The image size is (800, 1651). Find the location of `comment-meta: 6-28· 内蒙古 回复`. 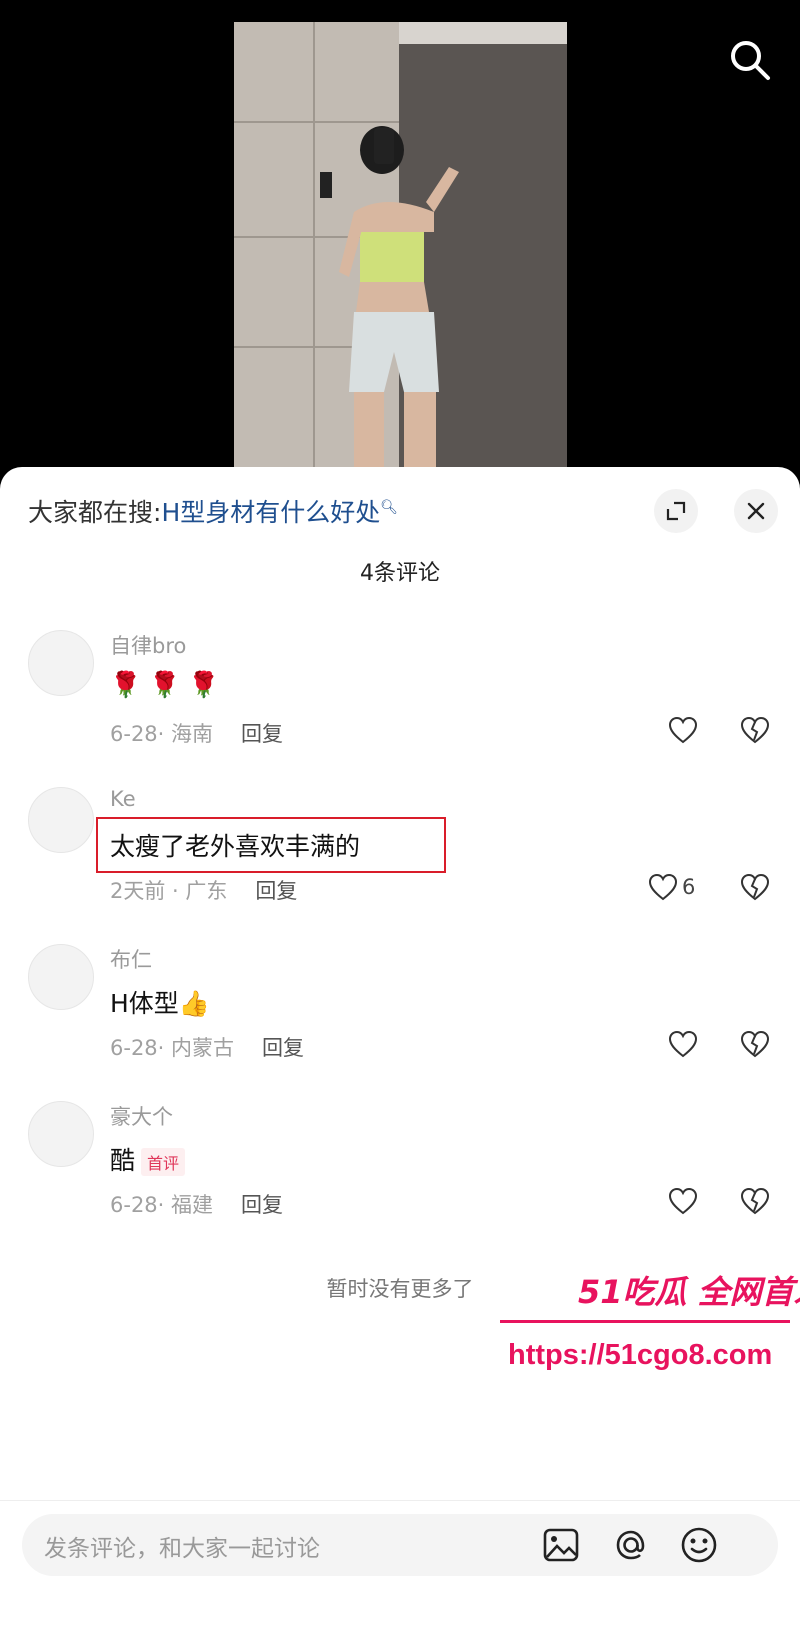

comment-meta: 6-28· 内蒙古 回复 is located at coordinates (207, 1048).